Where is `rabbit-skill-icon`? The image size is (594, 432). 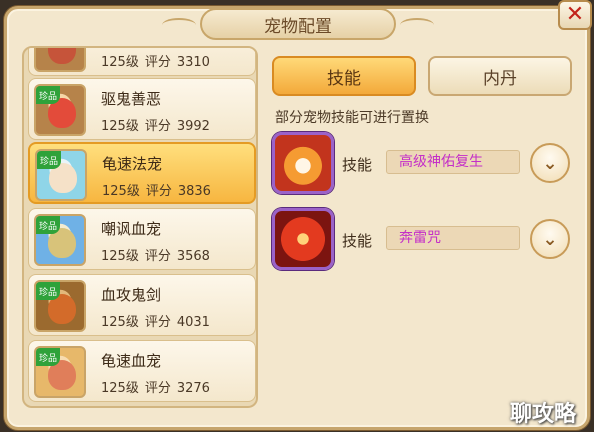 rabbit-skill-icon is located at coordinates (303, 163).